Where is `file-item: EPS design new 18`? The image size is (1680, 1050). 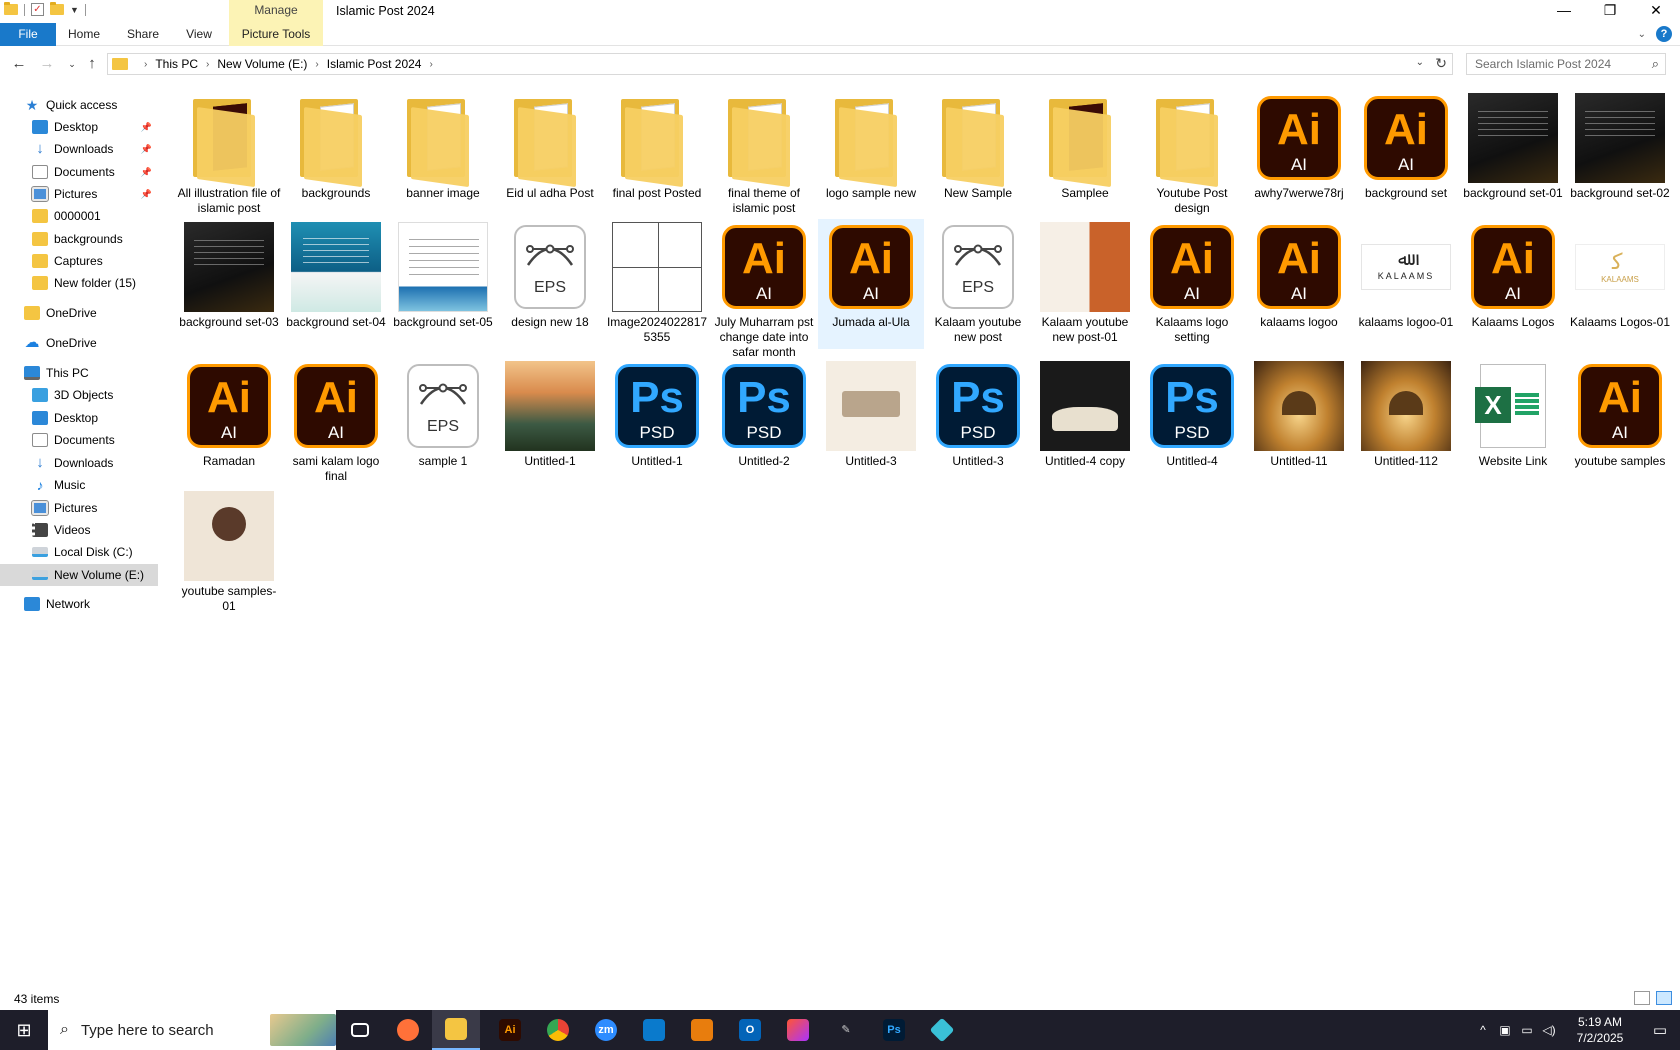 file-item: EPS design new 18 is located at coordinates (550, 284).